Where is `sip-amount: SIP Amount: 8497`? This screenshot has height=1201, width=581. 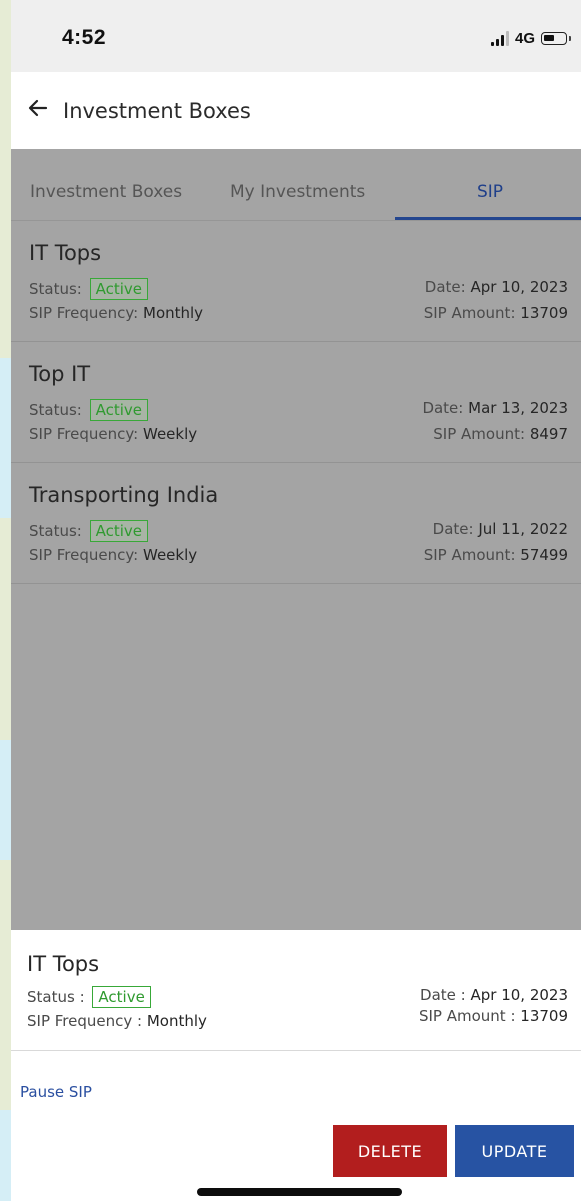 sip-amount: SIP Amount: 8497 is located at coordinates (500, 434).